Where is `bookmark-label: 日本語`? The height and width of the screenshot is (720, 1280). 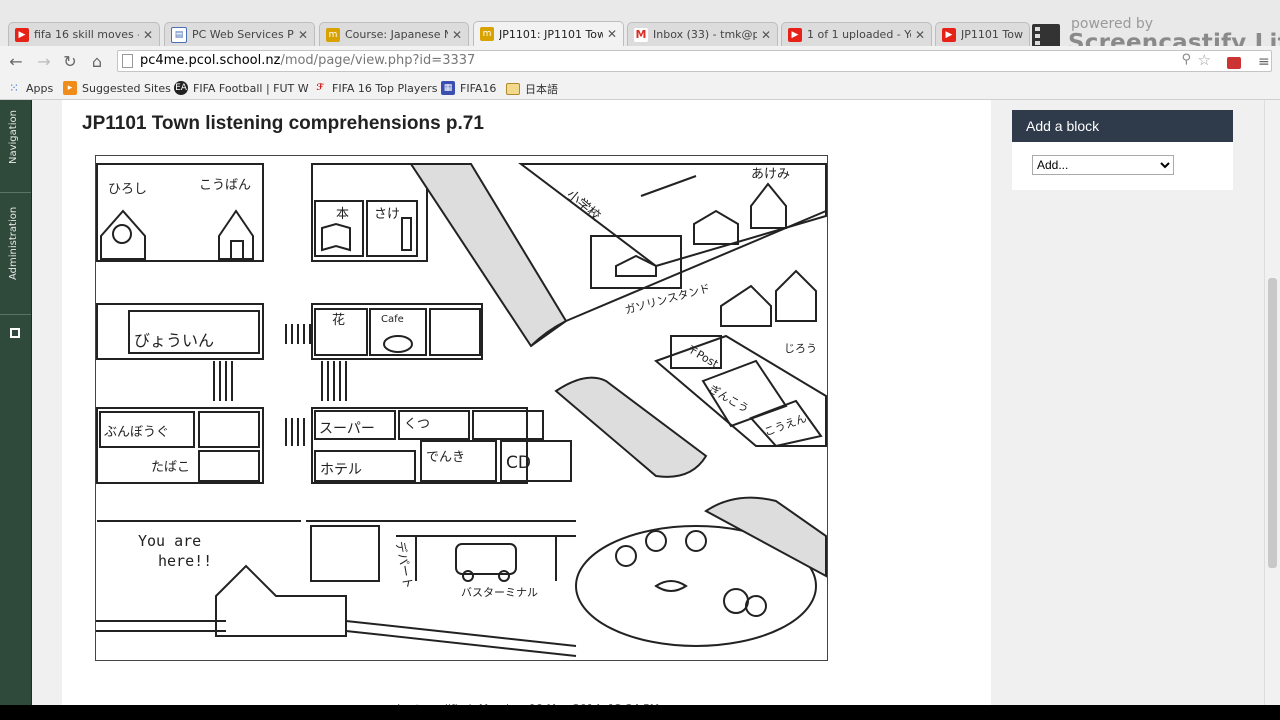
bookmark-label: 日本語 is located at coordinates (541, 89).